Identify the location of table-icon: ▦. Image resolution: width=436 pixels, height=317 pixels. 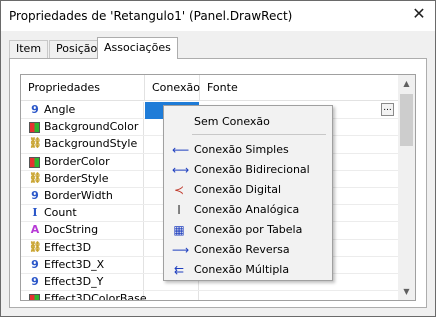
(179, 230).